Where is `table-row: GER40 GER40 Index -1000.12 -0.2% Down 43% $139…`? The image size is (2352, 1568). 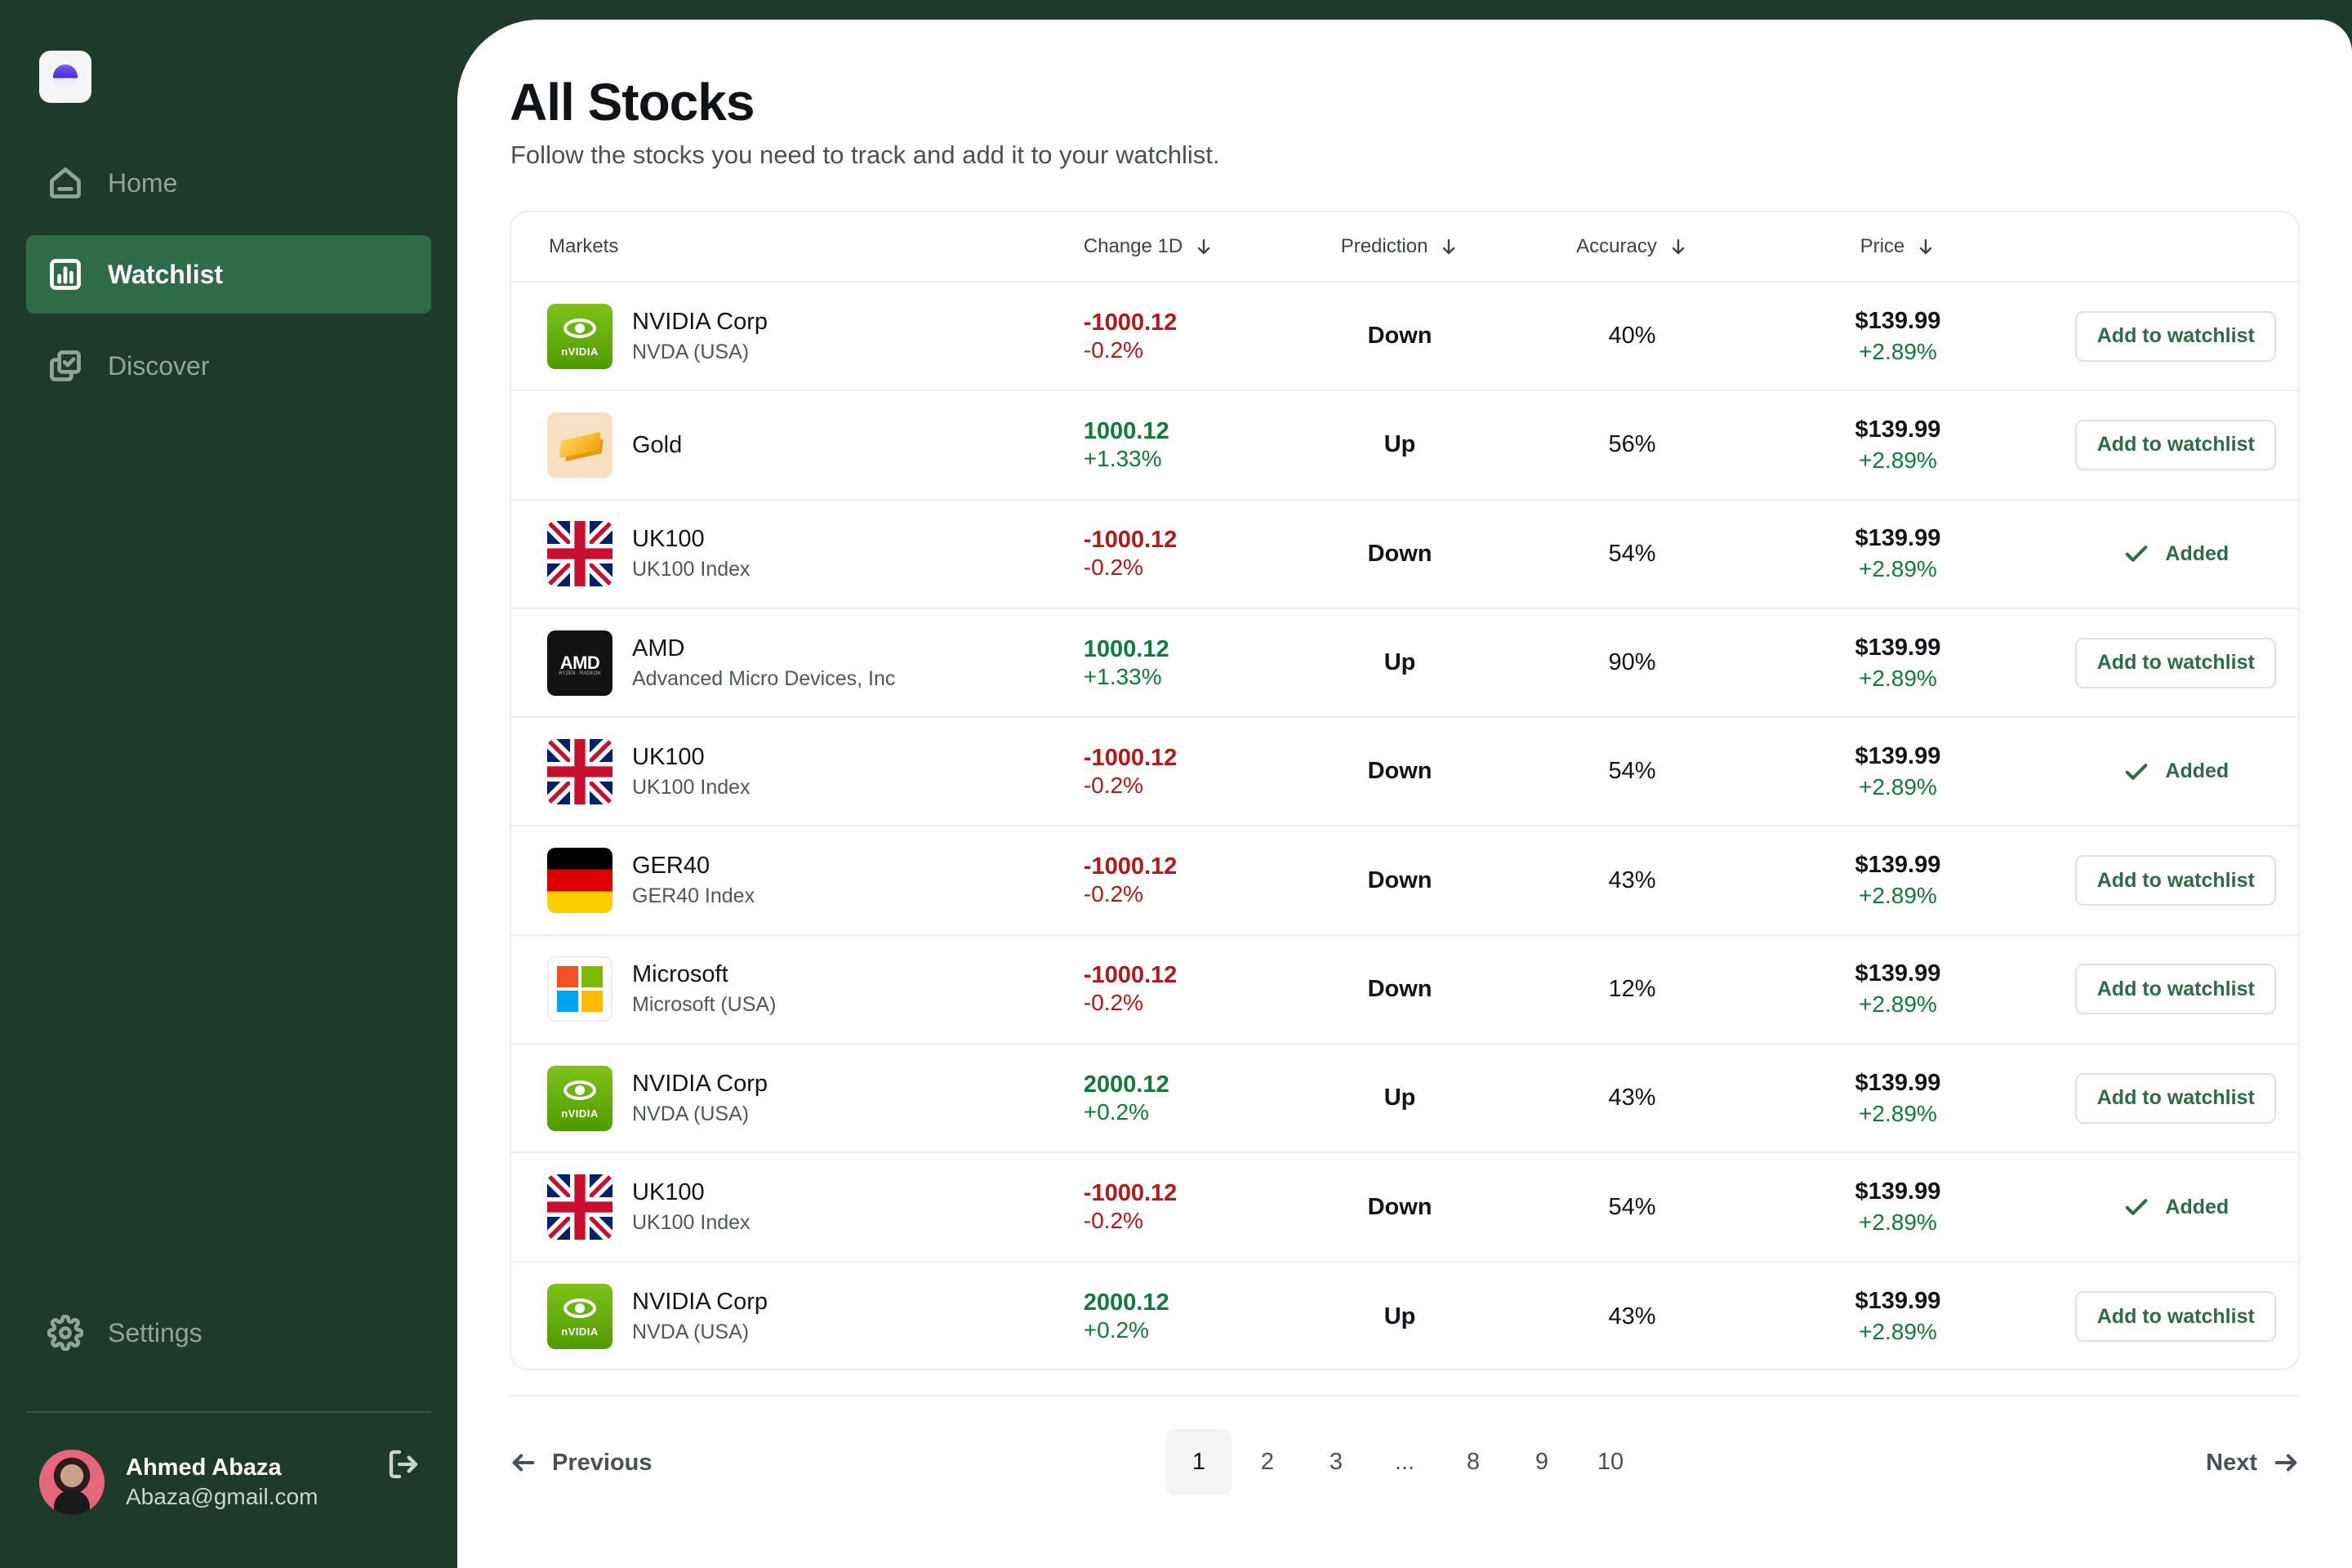
table-row: GER40 GER40 Index -1000.12 -0.2% Down 43% $139… is located at coordinates (1404, 881).